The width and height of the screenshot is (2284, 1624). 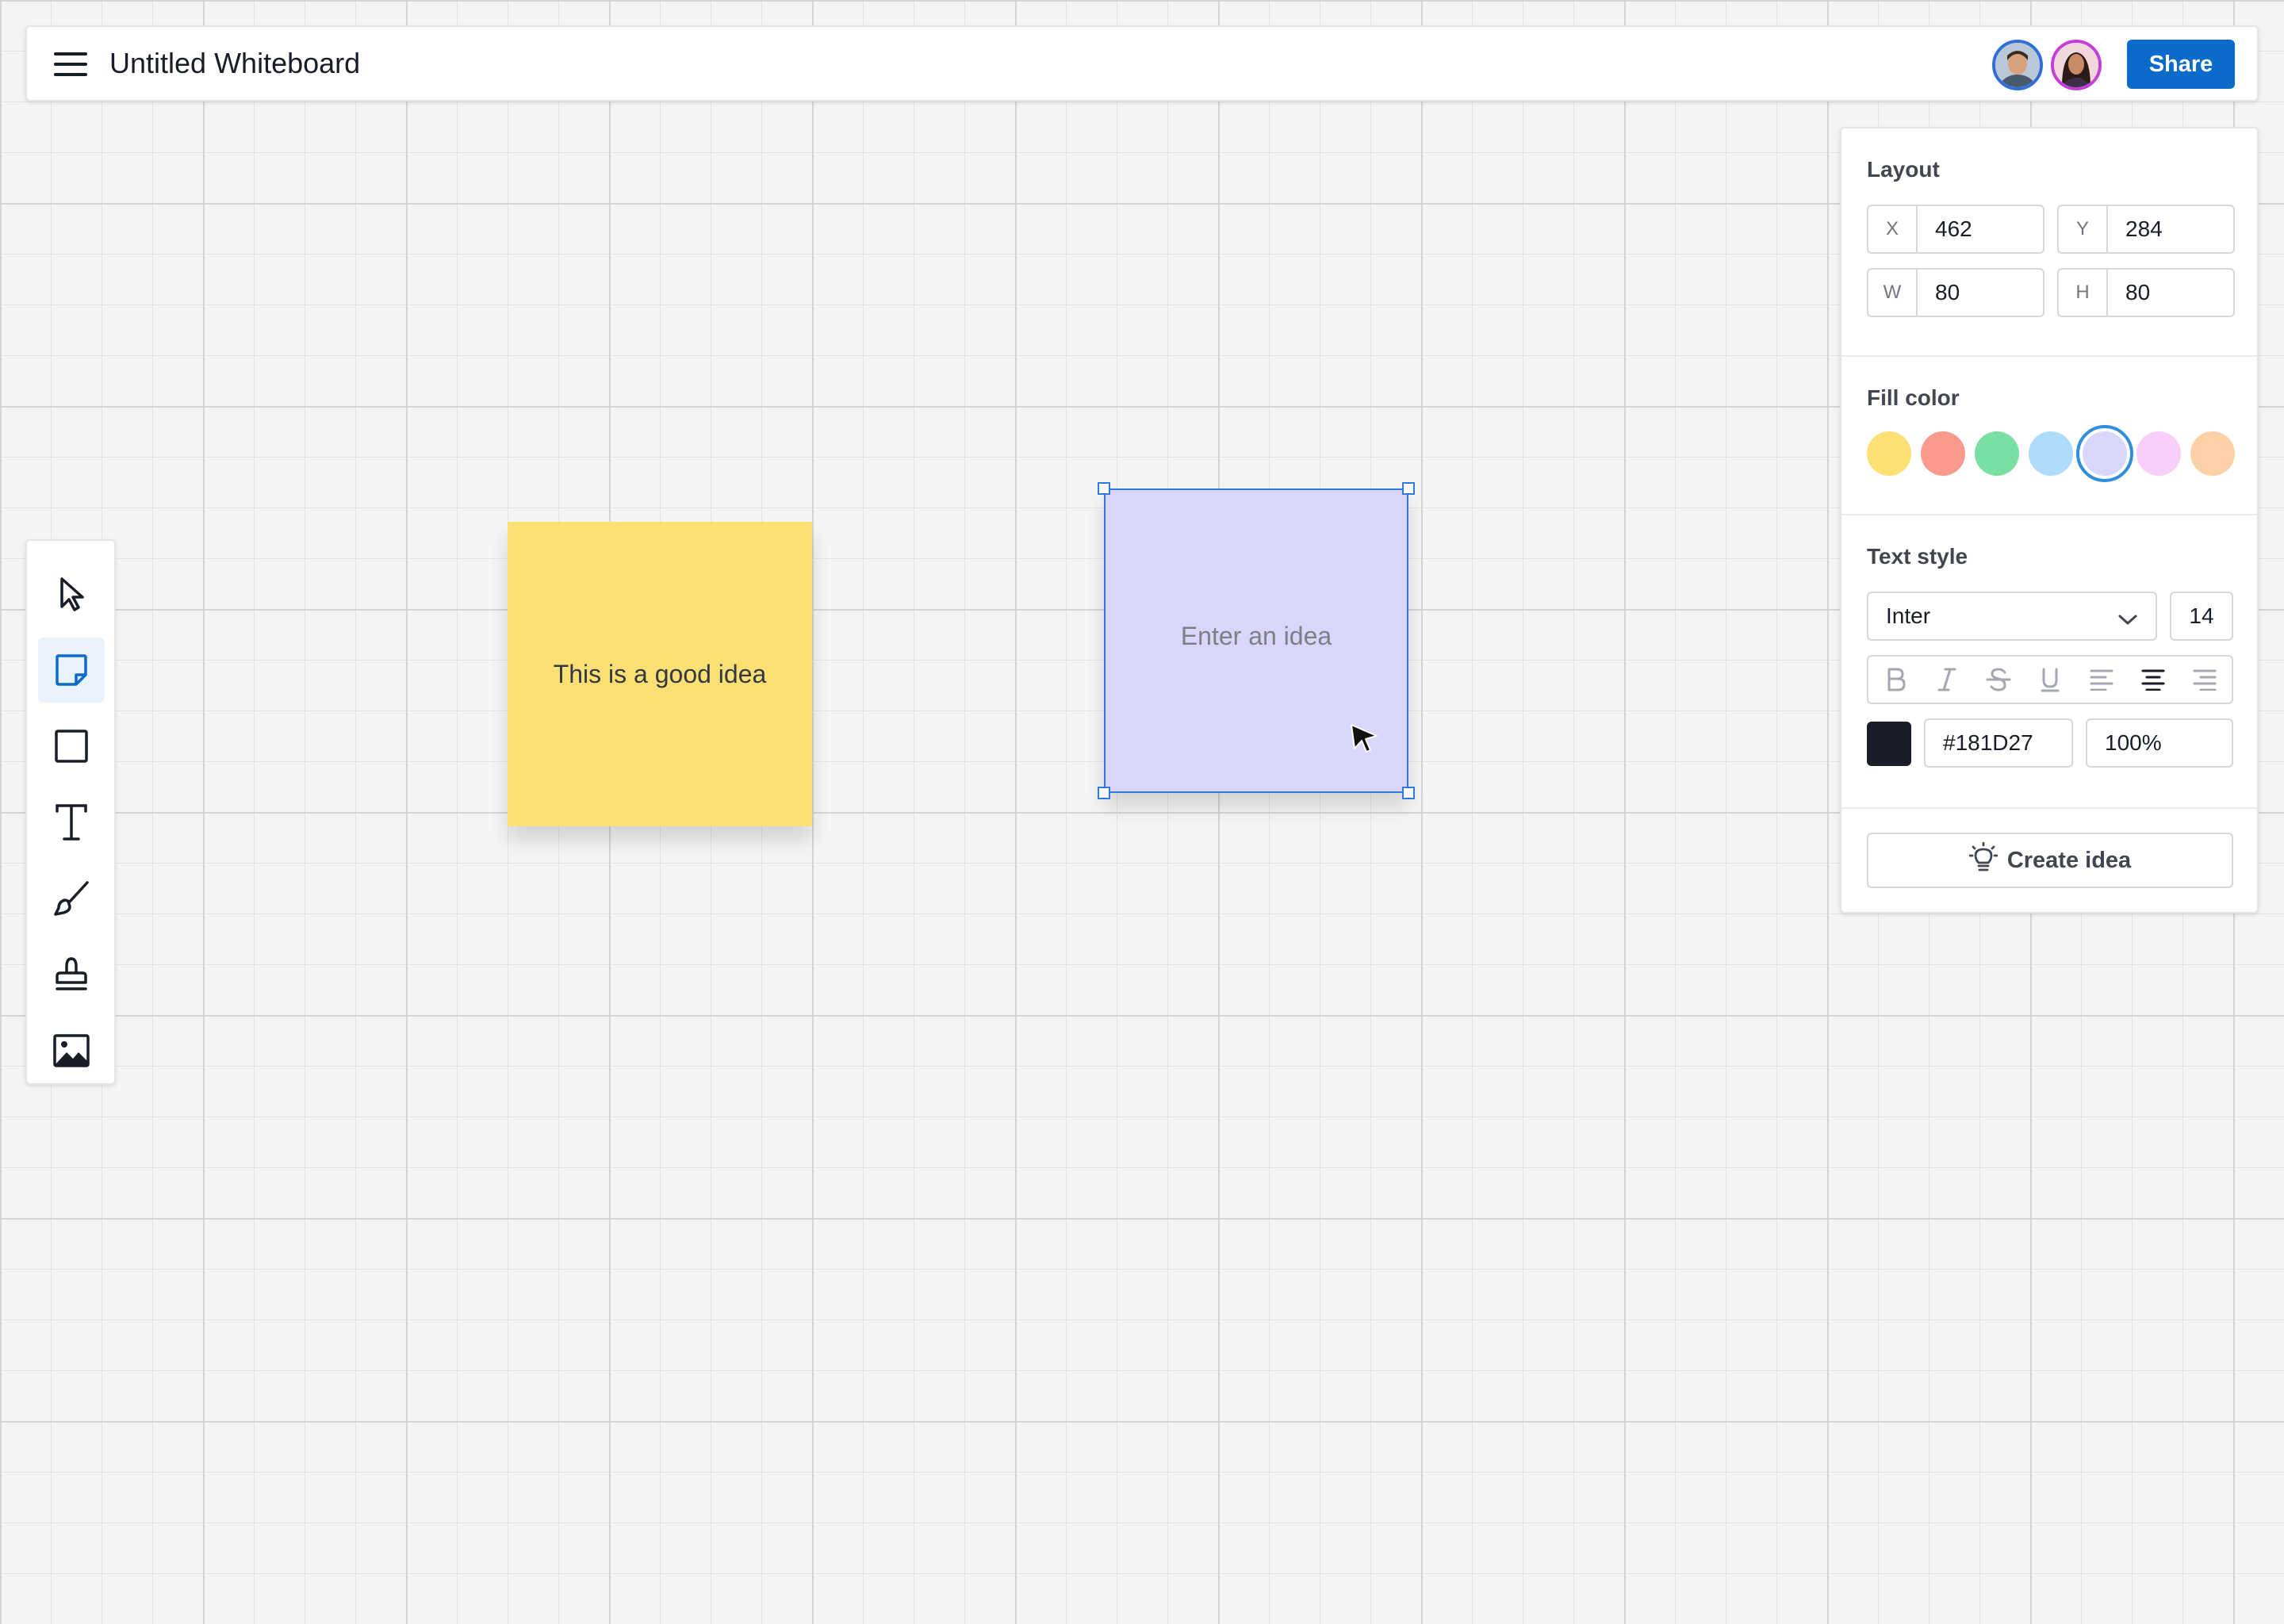 I want to click on underline-icon, so click(x=2050, y=680).